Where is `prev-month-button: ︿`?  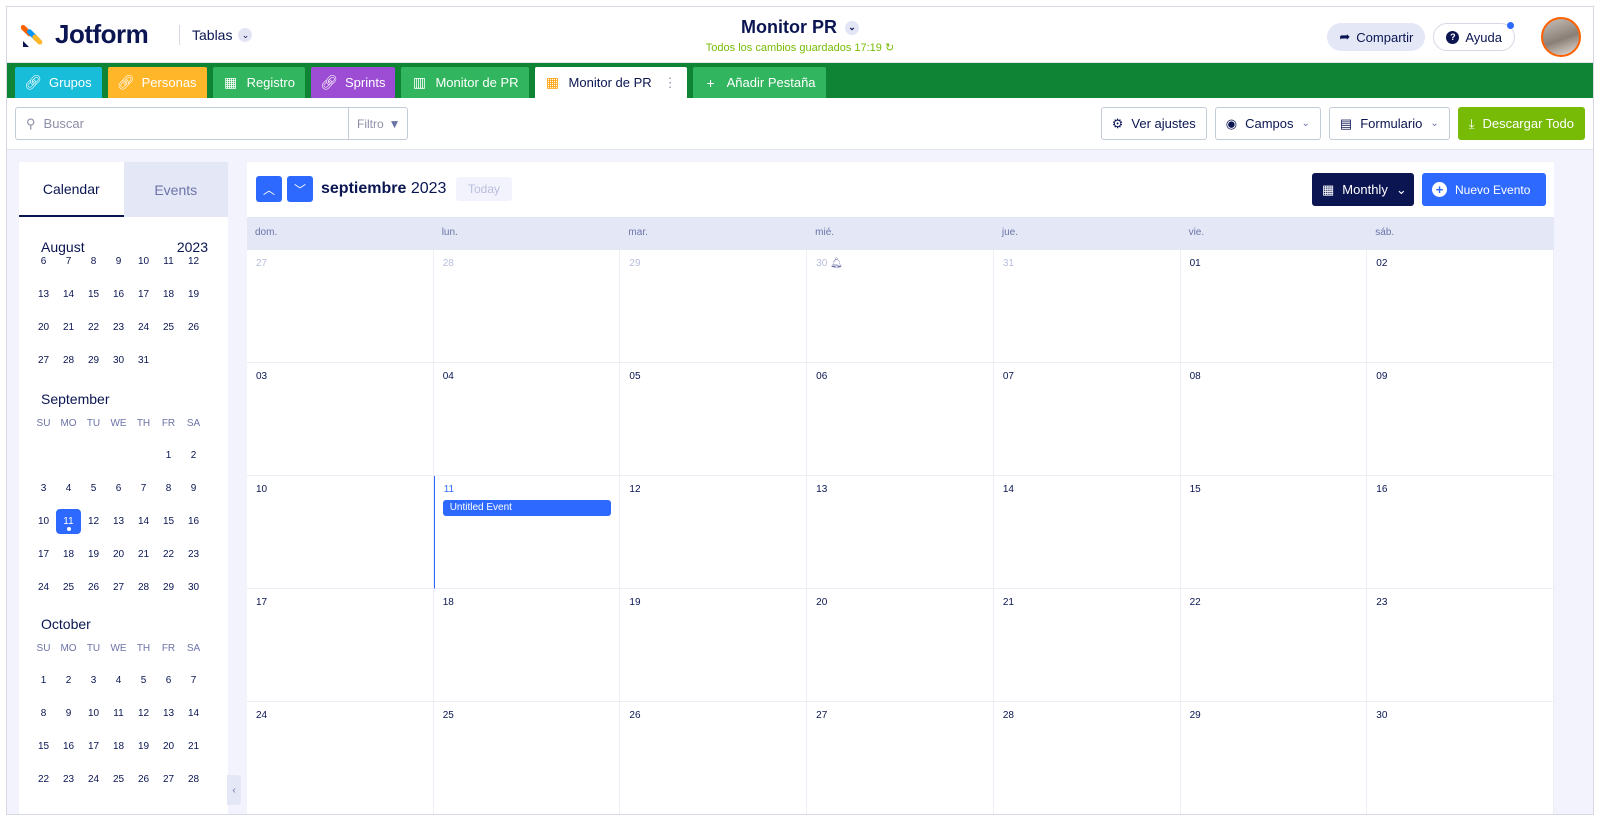 prev-month-button: ︿ is located at coordinates (269, 189).